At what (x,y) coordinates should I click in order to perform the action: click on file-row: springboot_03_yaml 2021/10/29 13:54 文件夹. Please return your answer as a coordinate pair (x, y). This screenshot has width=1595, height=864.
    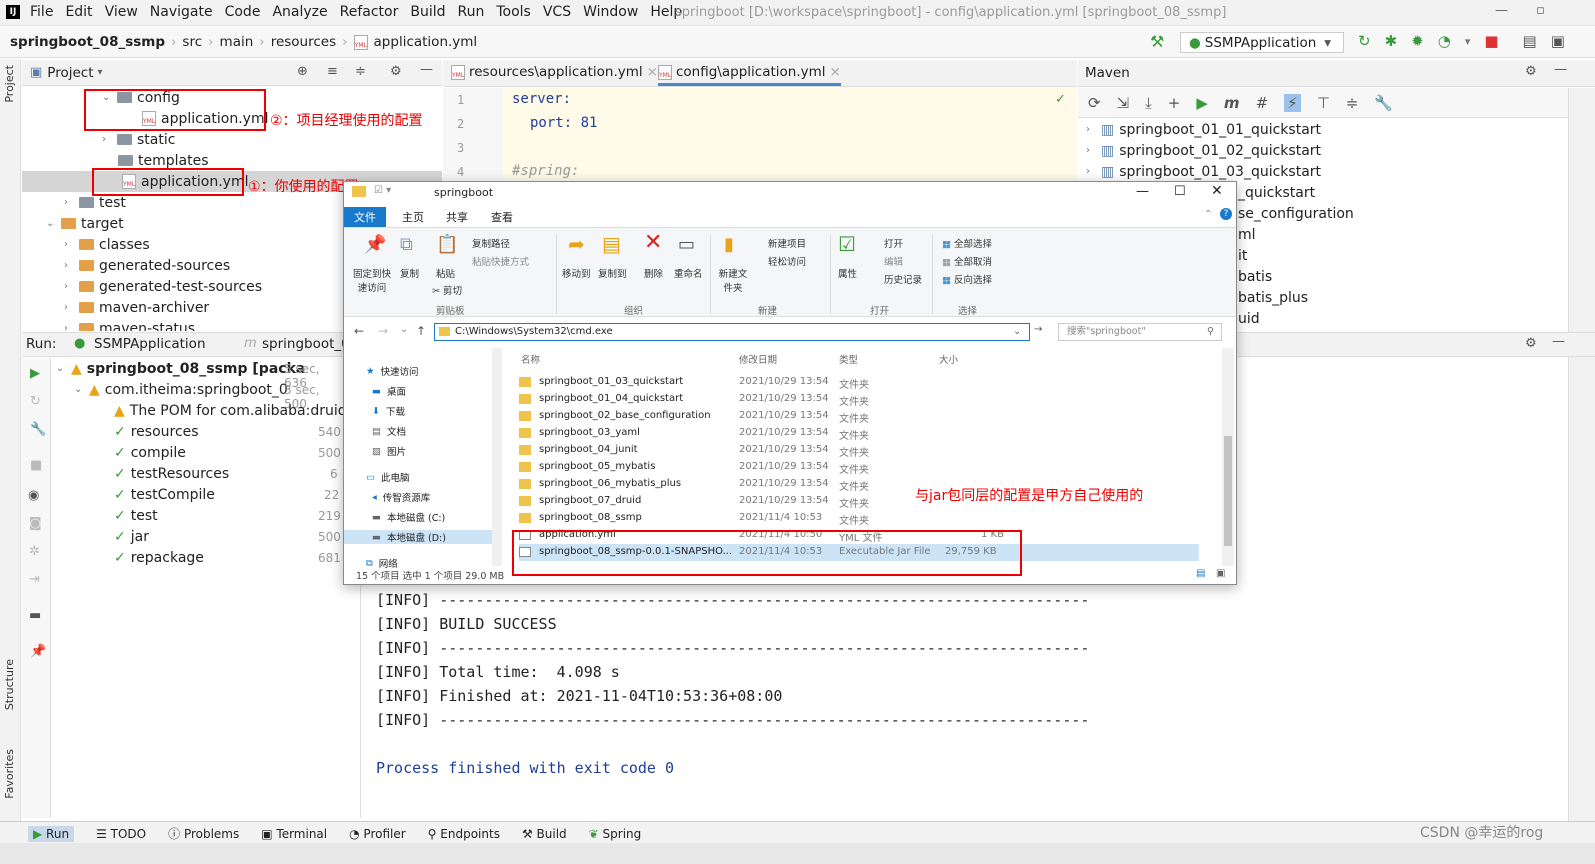
    Looking at the image, I should click on (859, 433).